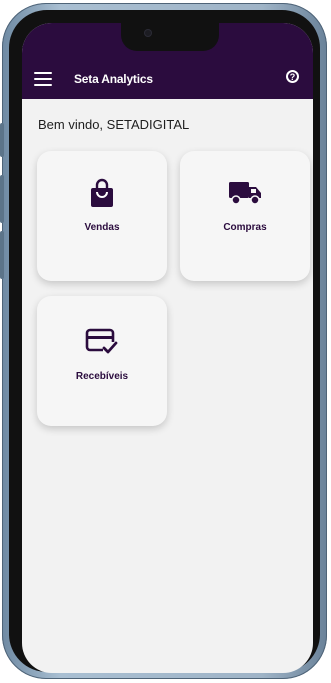 Image resolution: width=331 pixels, height=683 pixels. Describe the element at coordinates (102, 361) in the screenshot. I see `card-recebiveis: Recebíveis` at that location.